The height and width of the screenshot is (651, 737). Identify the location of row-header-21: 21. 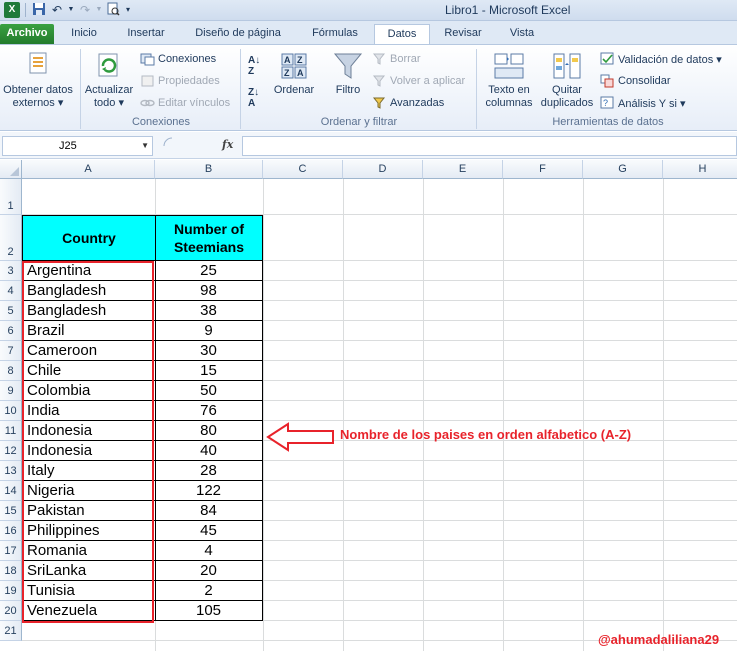
(11, 631).